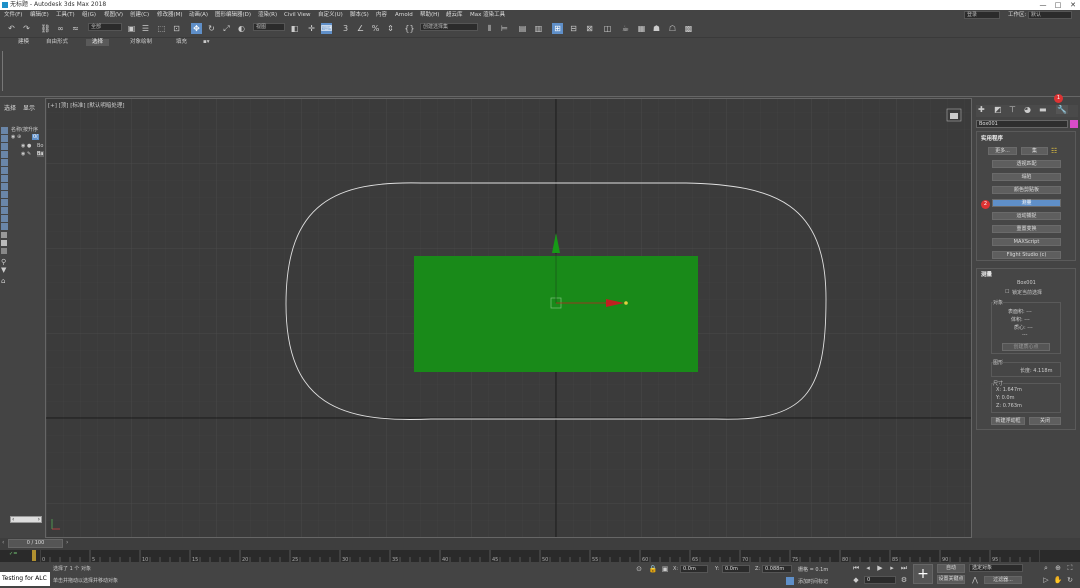 This screenshot has height=588, width=1080. What do you see at coordinates (35, 543) in the screenshot?
I see `time-slider-thumb: 0 / 100` at bounding box center [35, 543].